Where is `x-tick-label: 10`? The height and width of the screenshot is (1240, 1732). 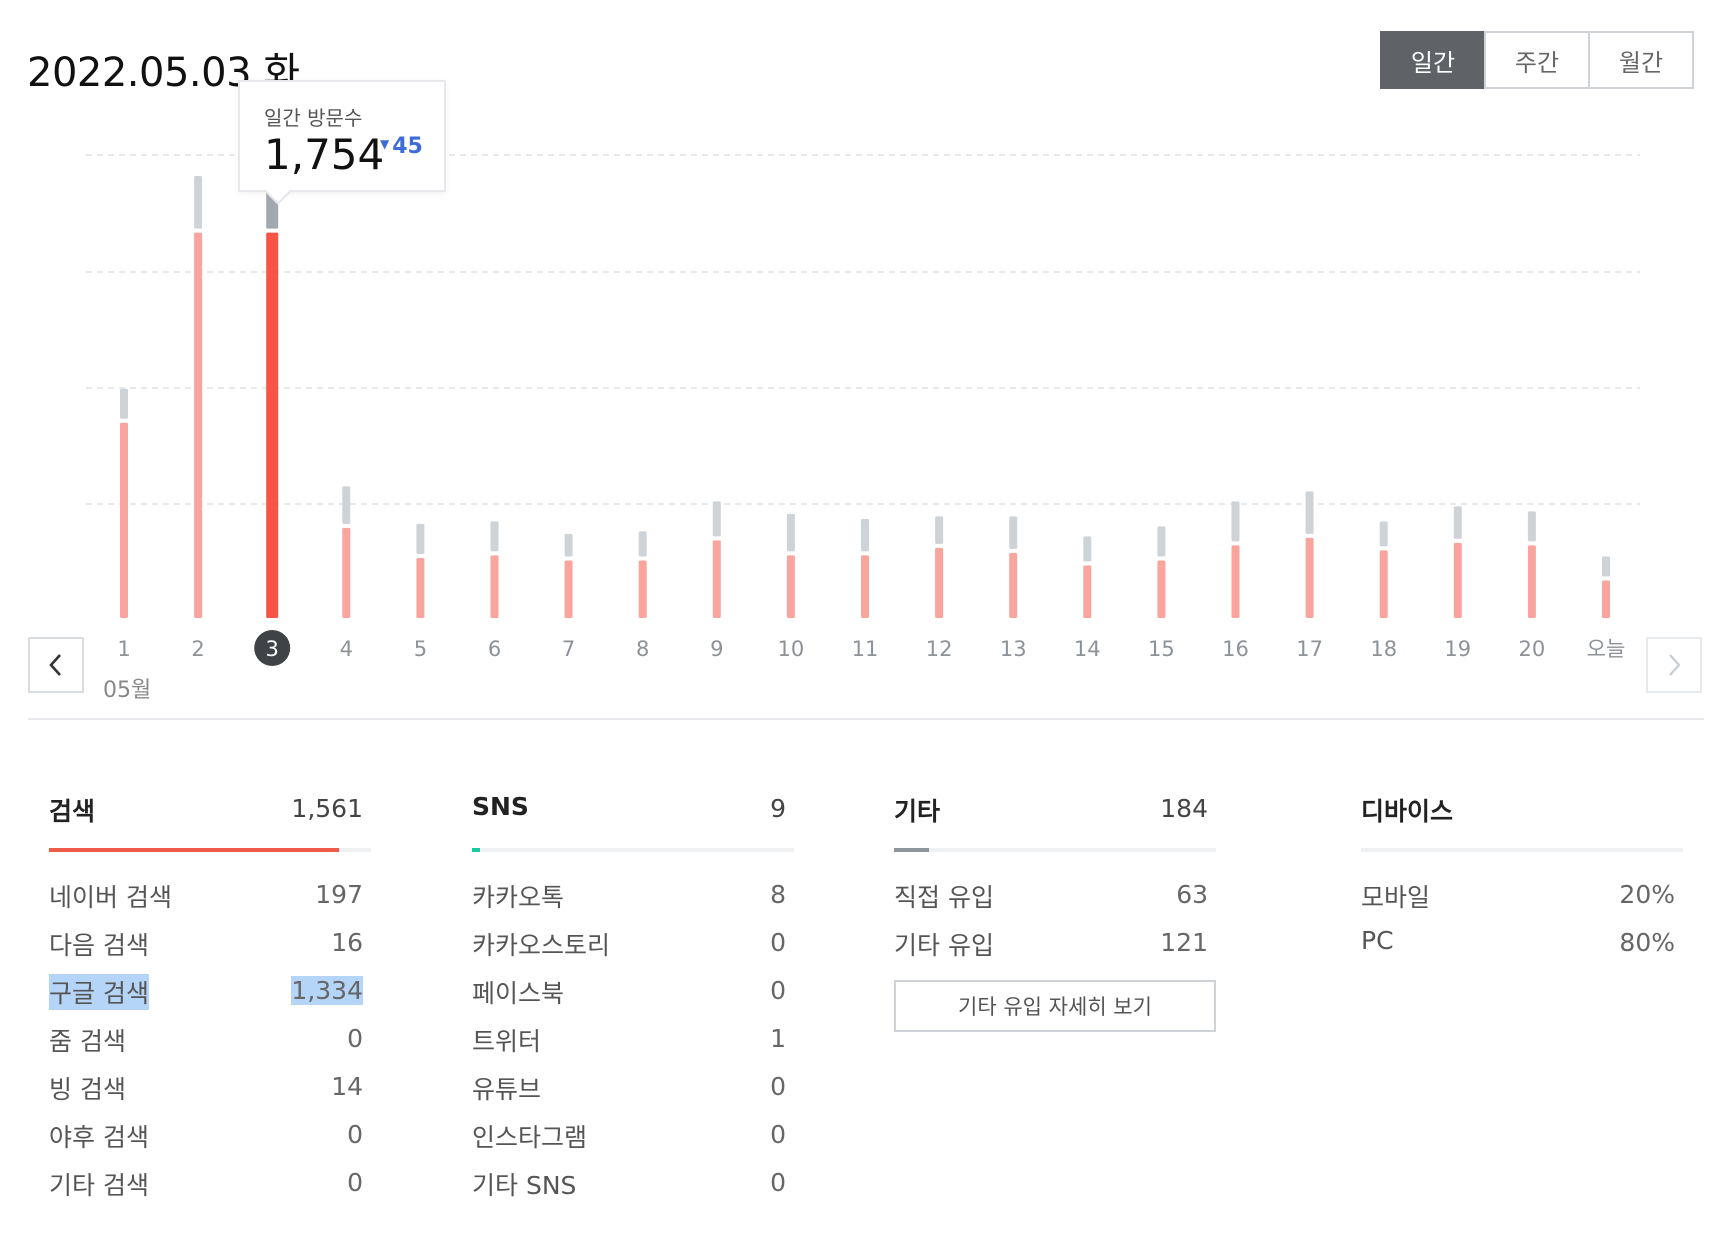
x-tick-label: 10 is located at coordinates (791, 649).